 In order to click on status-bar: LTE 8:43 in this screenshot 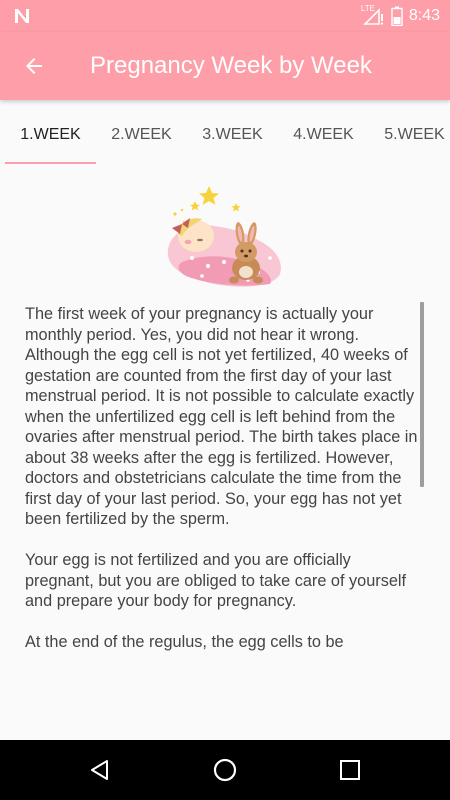, I will do `click(225, 16)`.